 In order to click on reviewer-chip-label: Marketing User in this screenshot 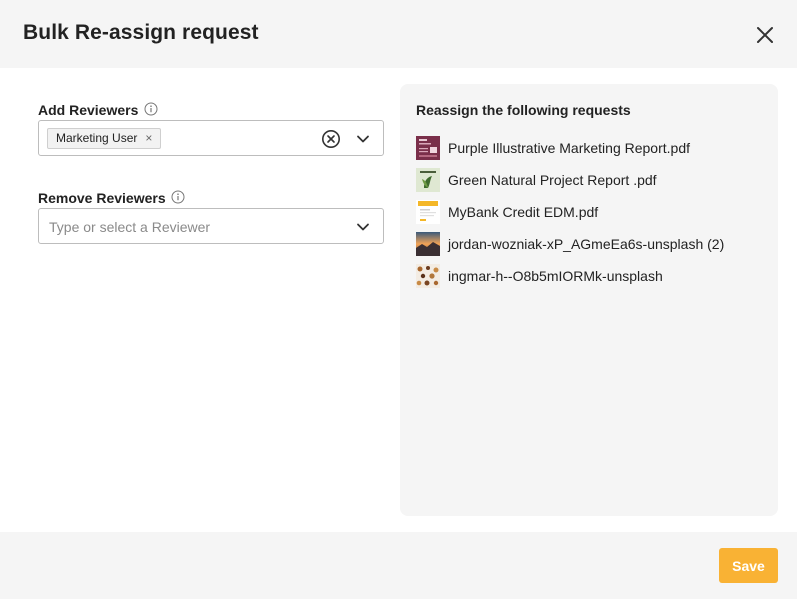, I will do `click(97, 138)`.